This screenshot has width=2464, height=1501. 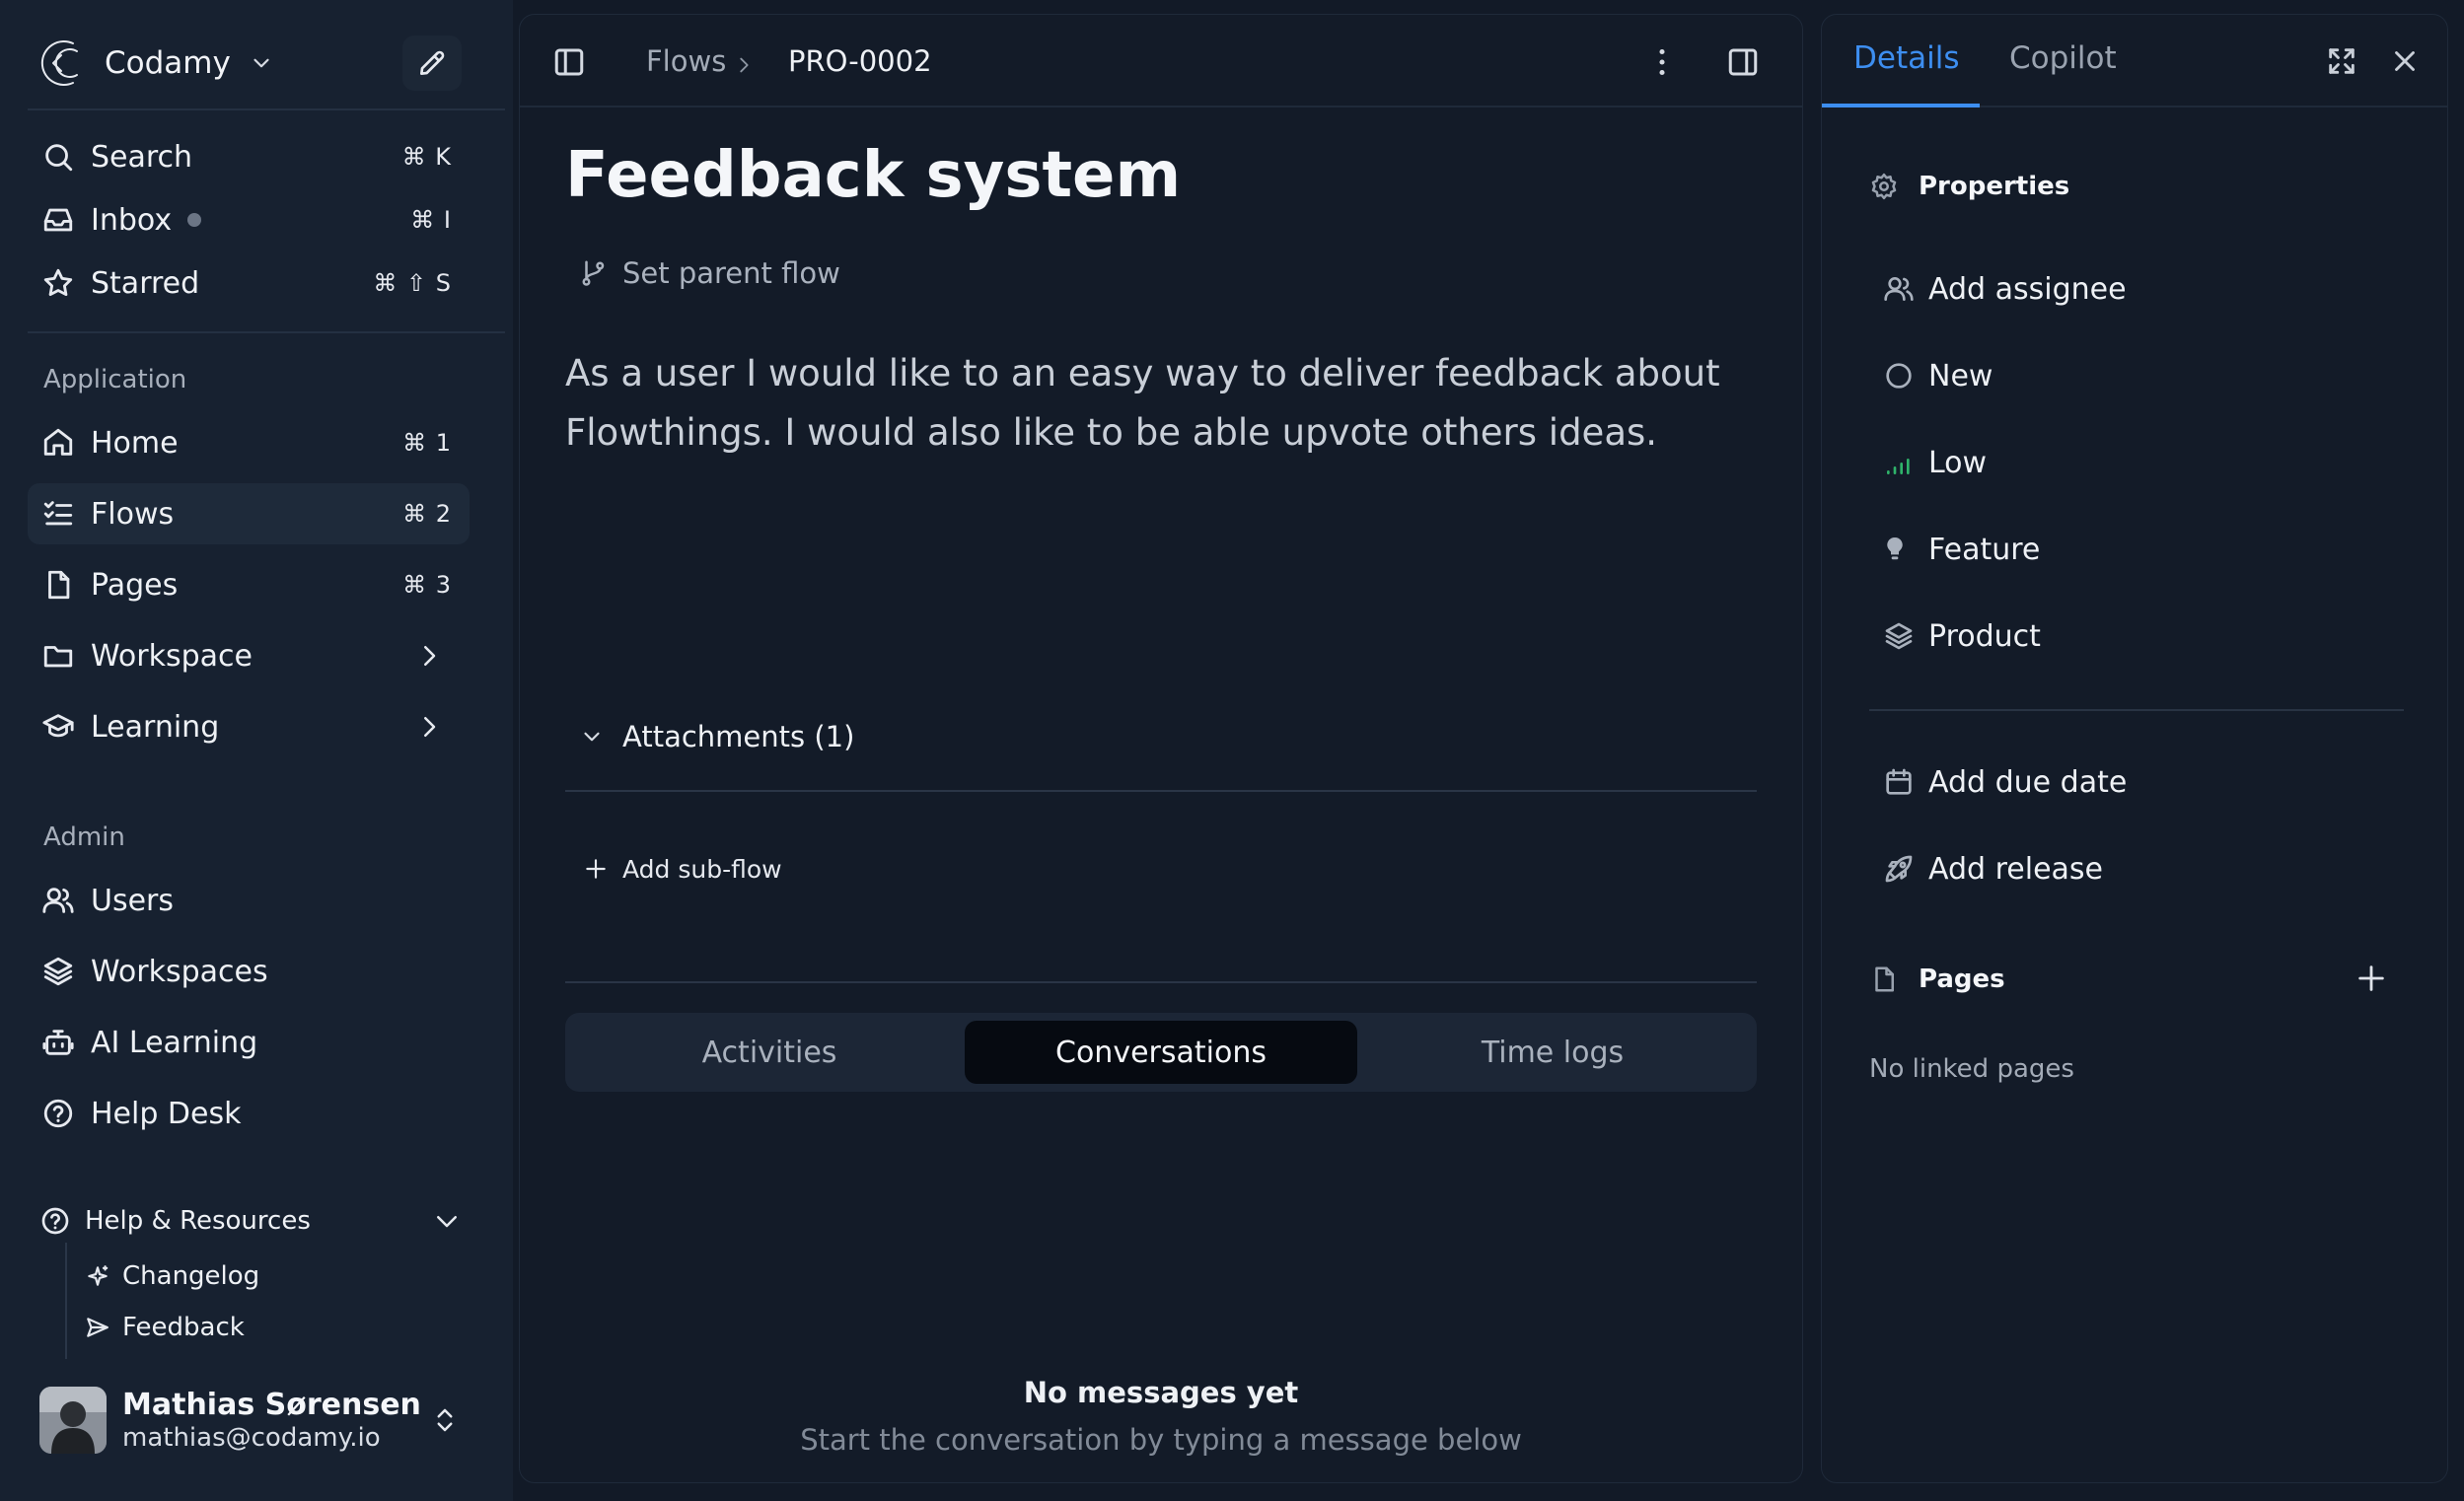 What do you see at coordinates (427, 585) in the screenshot?
I see `shortcut-hint: ⌘ 3` at bounding box center [427, 585].